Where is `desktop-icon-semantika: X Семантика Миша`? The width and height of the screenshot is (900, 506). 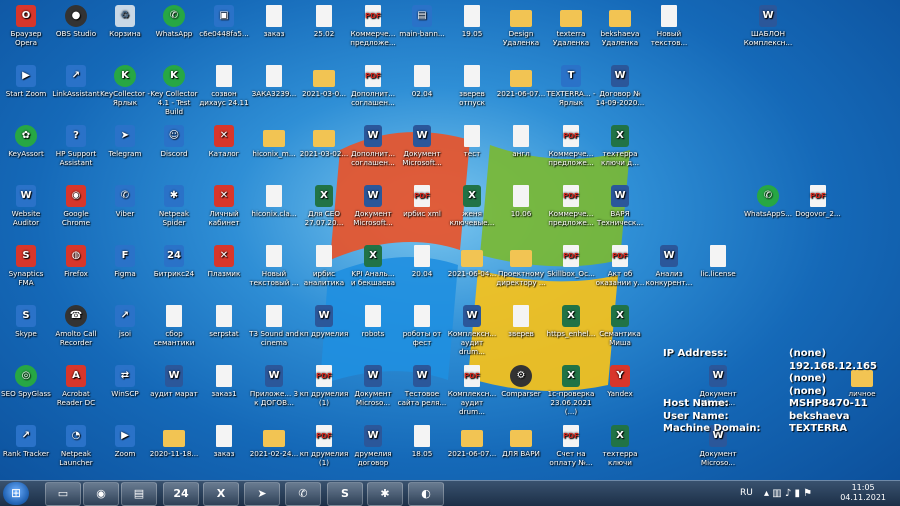
desktop-icon-semantika: X Семантика Миша is located at coordinates (620, 326).